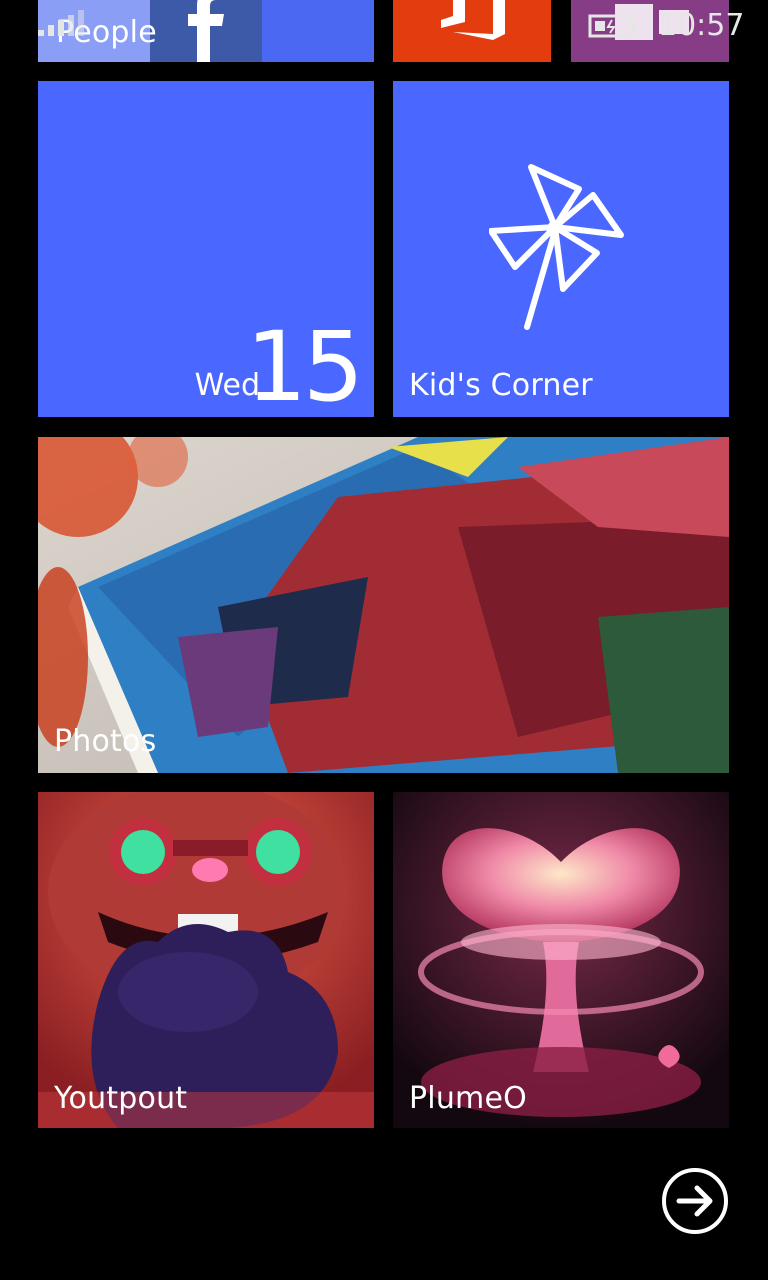  I want to click on arrow-right-circle-icon, so click(695, 1201).